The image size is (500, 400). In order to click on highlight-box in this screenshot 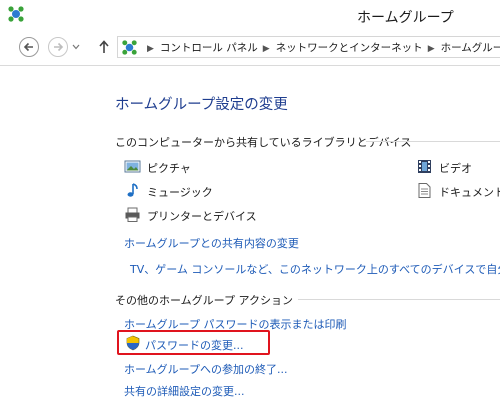, I will do `click(193, 342)`.